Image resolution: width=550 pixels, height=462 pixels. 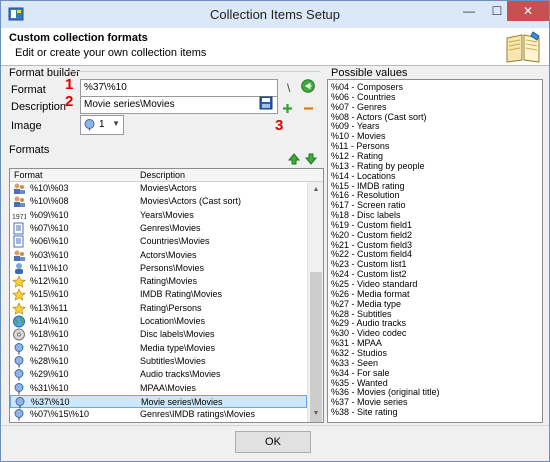 What do you see at coordinates (168, 188) in the screenshot?
I see `description-cell: Movies\Actors` at bounding box center [168, 188].